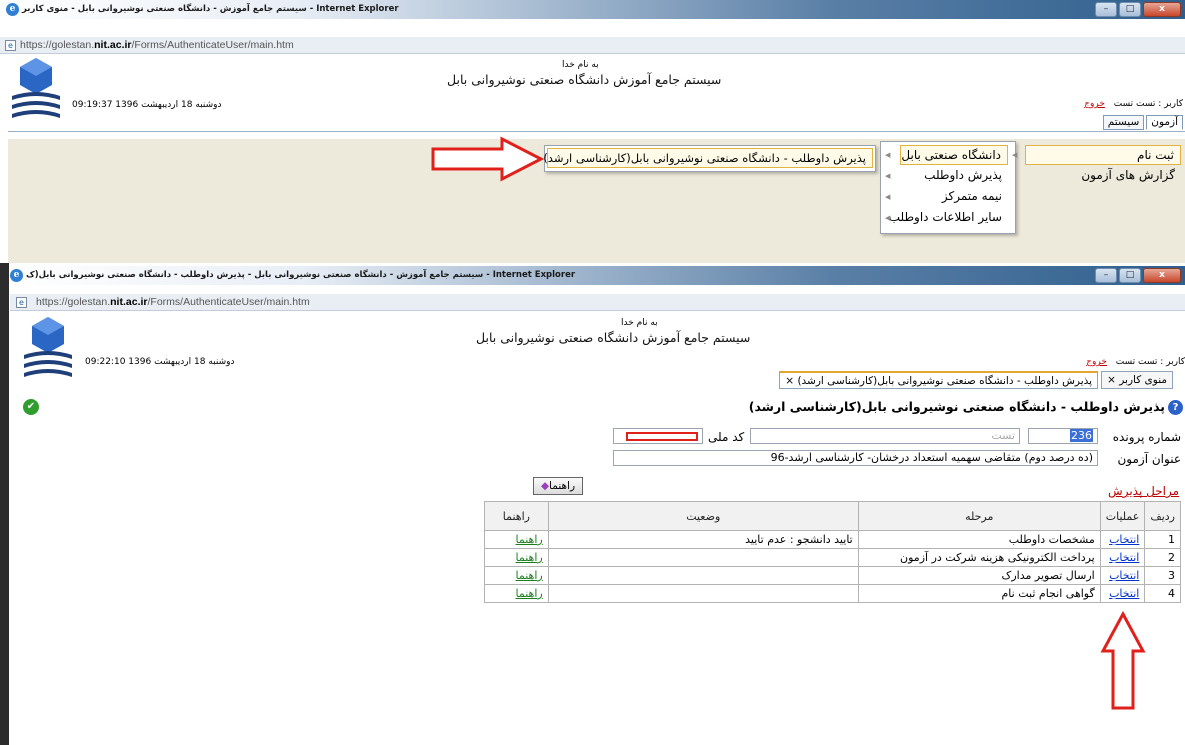 Image resolution: width=1185 pixels, height=745 pixels. I want to click on tab-user-menu: منوی کاربر ×, so click(1137, 380).